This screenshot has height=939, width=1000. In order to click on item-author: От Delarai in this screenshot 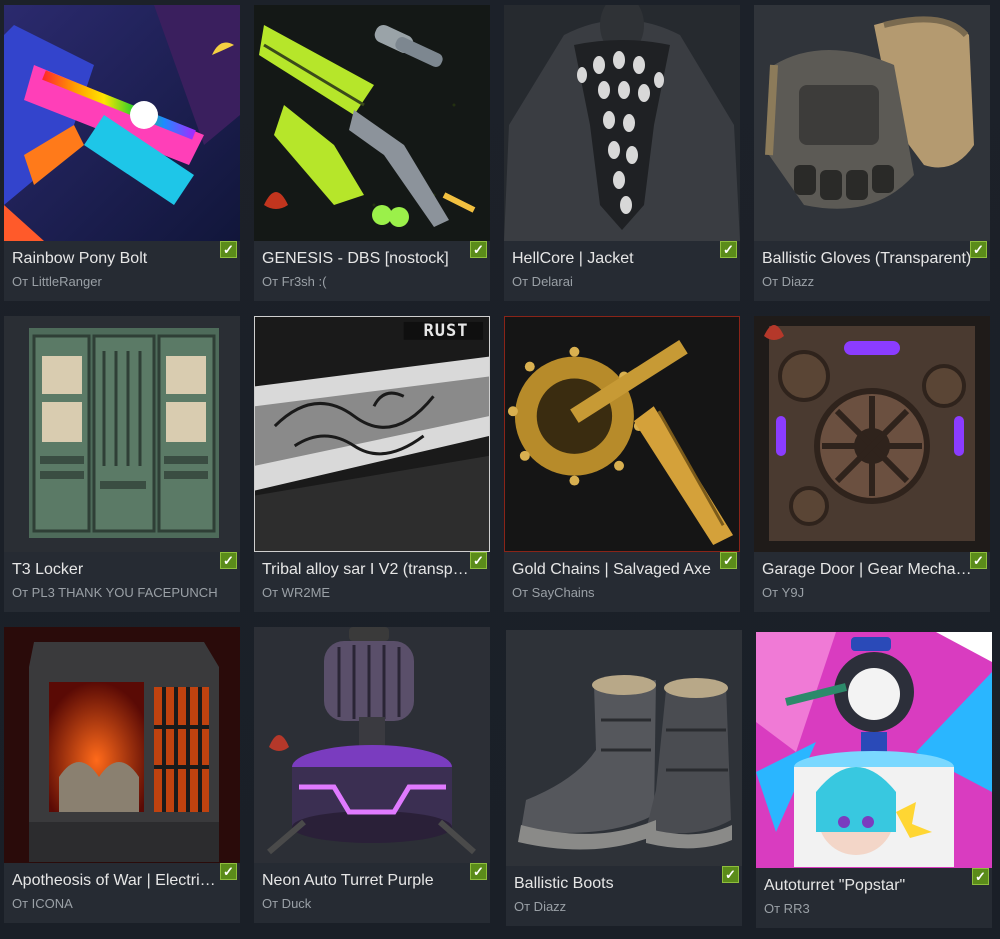, I will do `click(620, 281)`.